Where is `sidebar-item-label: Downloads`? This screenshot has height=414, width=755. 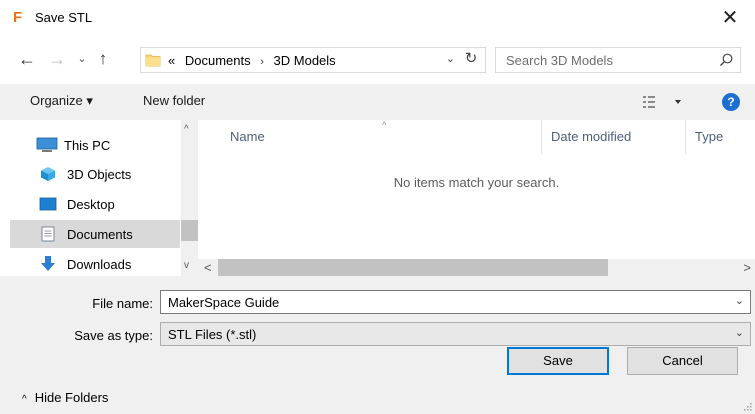
sidebar-item-label: Downloads is located at coordinates (99, 264).